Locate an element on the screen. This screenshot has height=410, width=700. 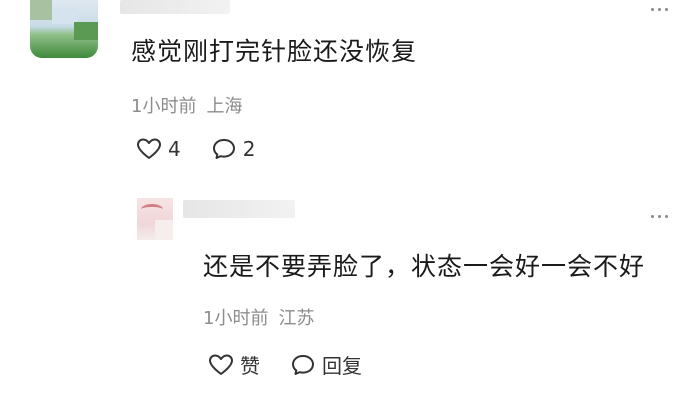
reply-meta: 1小时前 江苏 is located at coordinates (258, 317).